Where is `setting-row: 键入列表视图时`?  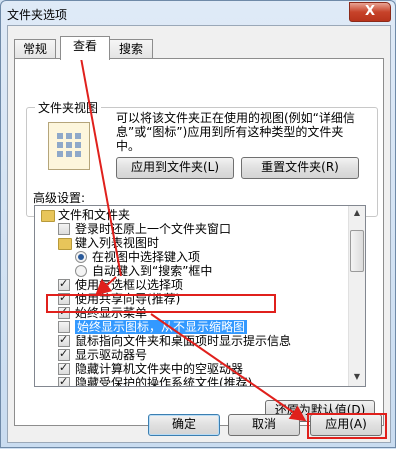 setting-row: 键入列表视图时 is located at coordinates (191, 243).